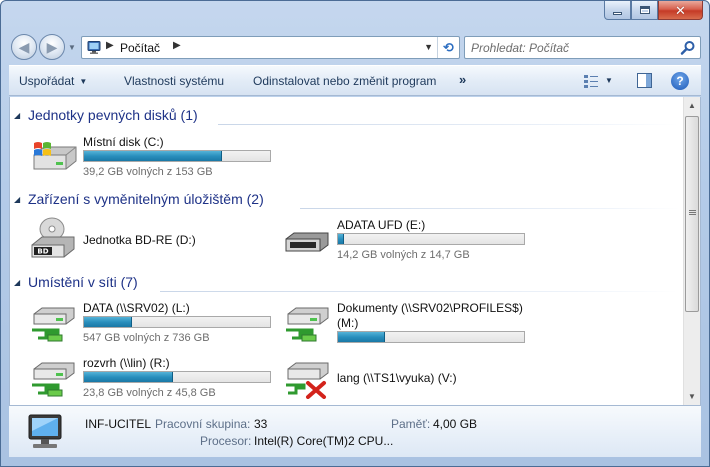 This screenshot has height=467, width=710. What do you see at coordinates (83, 282) in the screenshot?
I see `group-title: Umístění v síti (7)` at bounding box center [83, 282].